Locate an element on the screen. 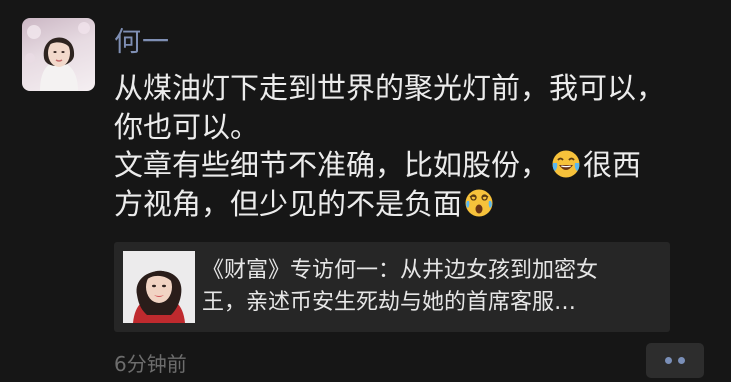 This screenshot has height=382, width=731. author-avatar is located at coordinates (58, 54).